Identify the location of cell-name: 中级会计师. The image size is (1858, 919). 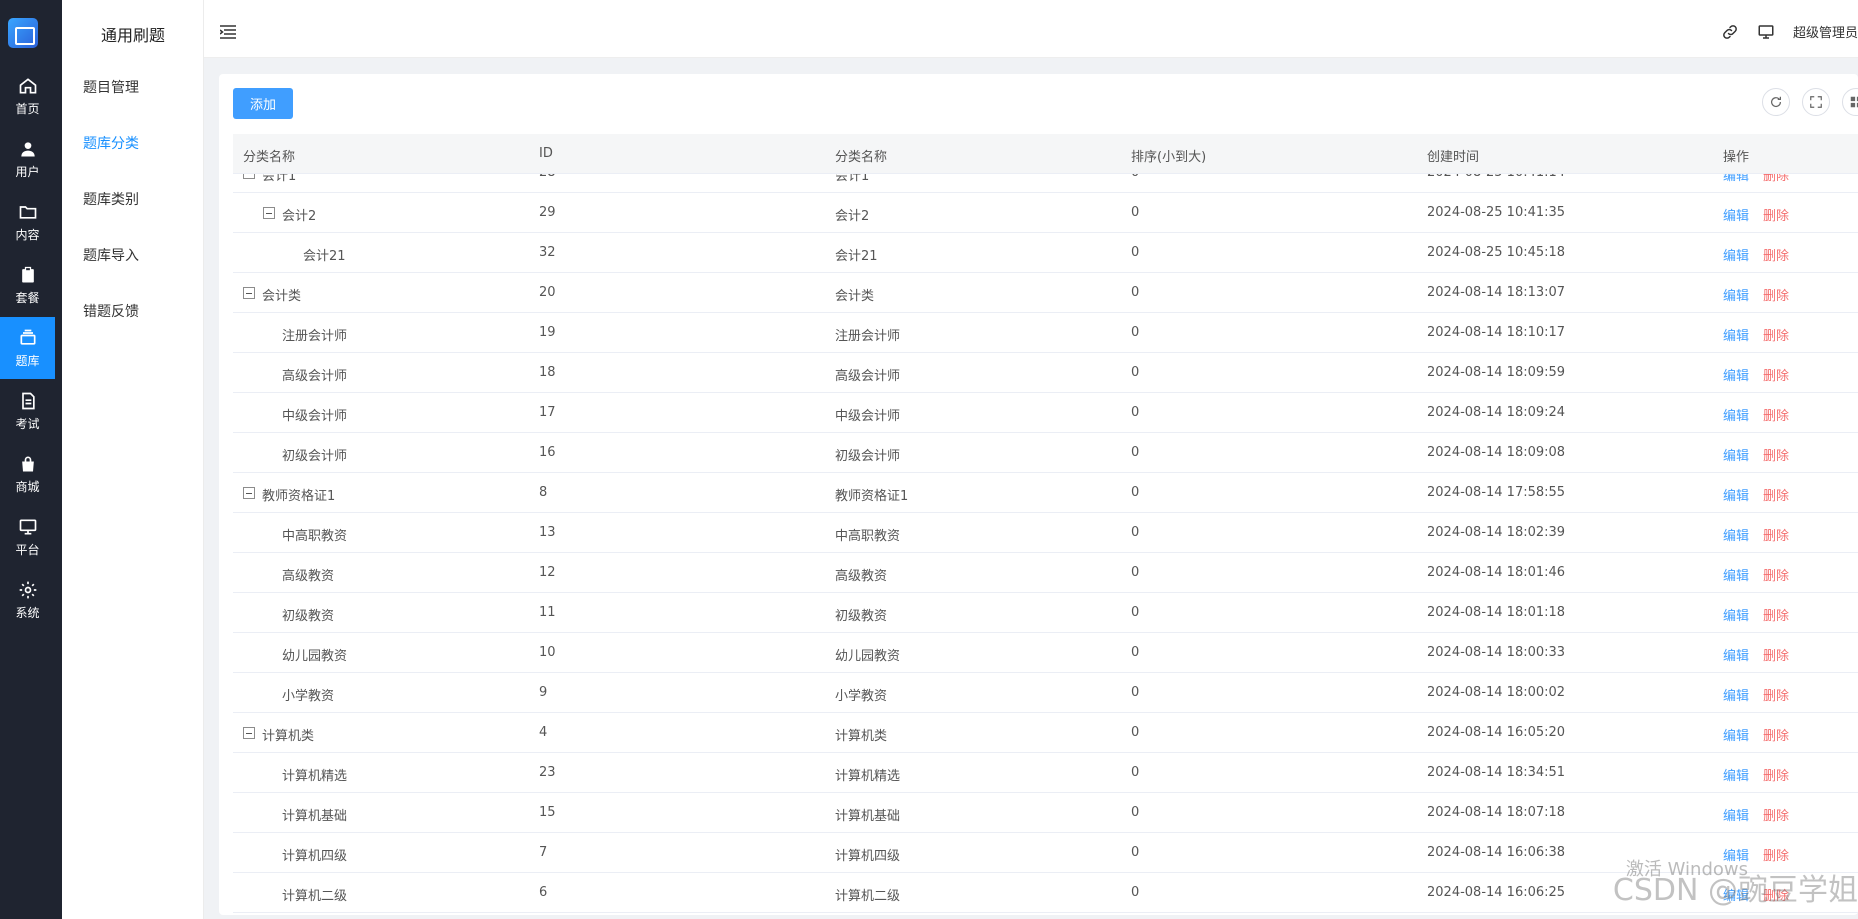
(315, 416).